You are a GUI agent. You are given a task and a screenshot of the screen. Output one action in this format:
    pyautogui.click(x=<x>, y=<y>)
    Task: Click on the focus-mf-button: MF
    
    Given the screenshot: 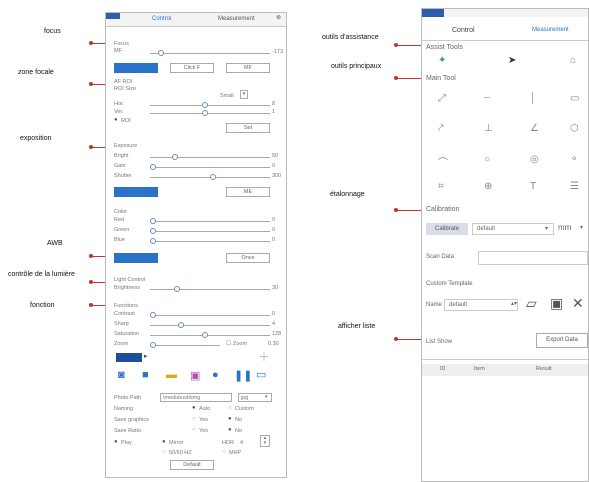 What is the action you would take?
    pyautogui.click(x=248, y=68)
    